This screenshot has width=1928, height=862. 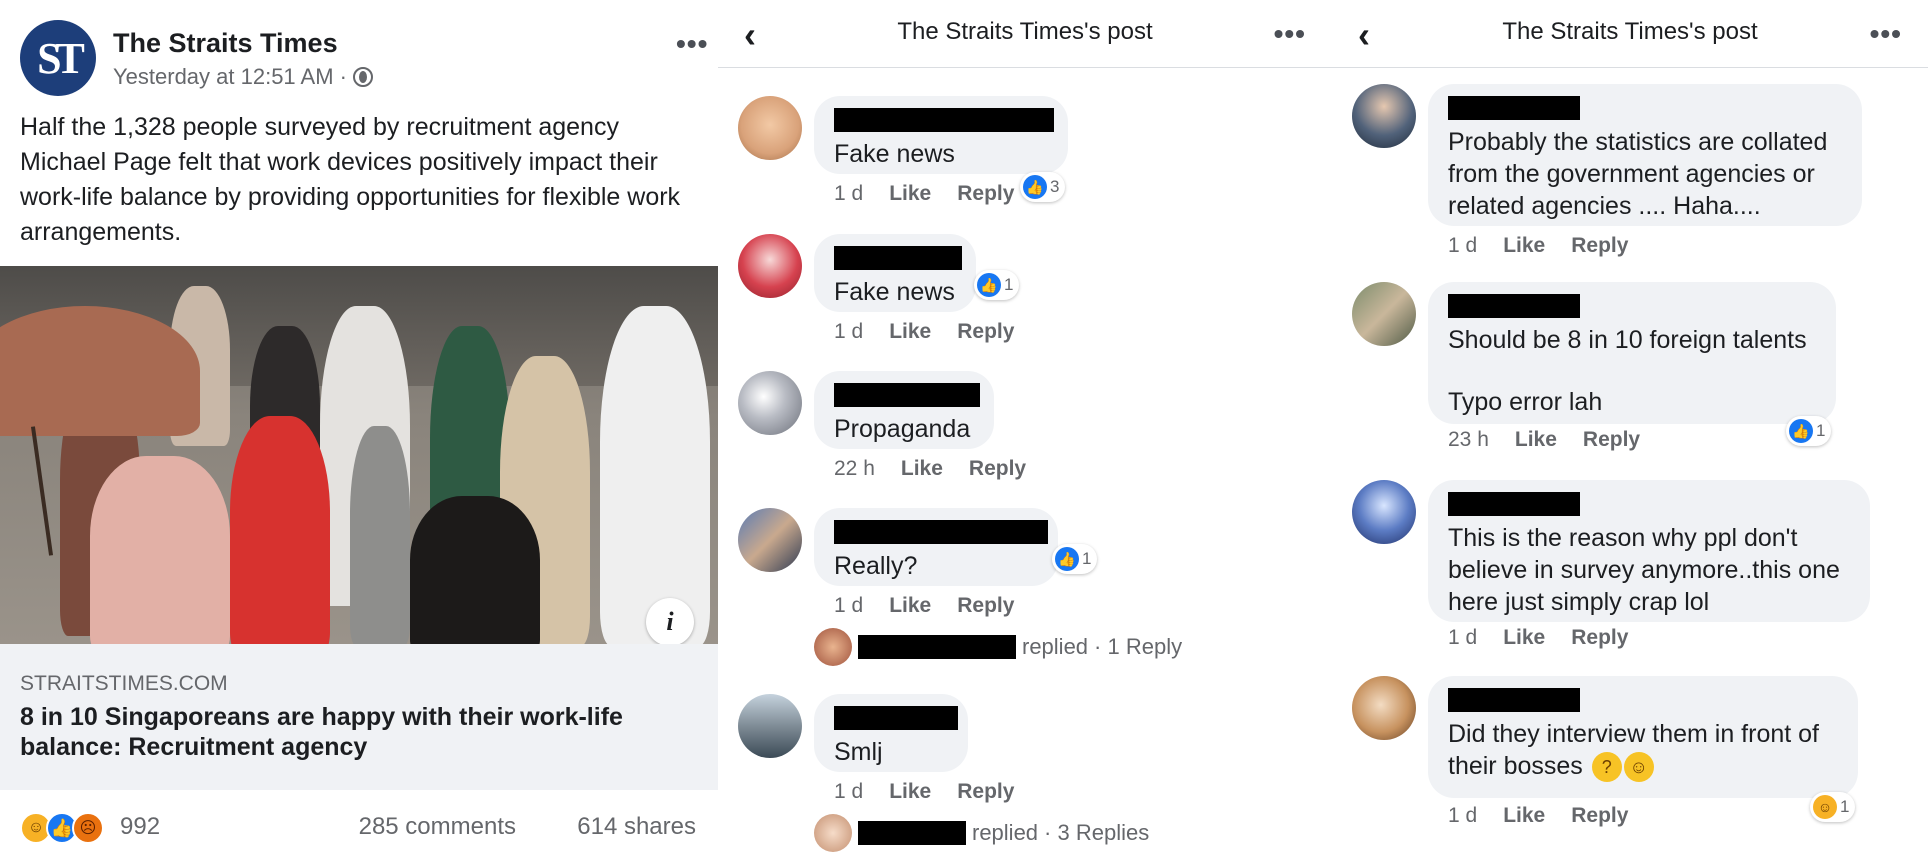 What do you see at coordinates (692, 44) in the screenshot?
I see `post-more-icon: •••` at bounding box center [692, 44].